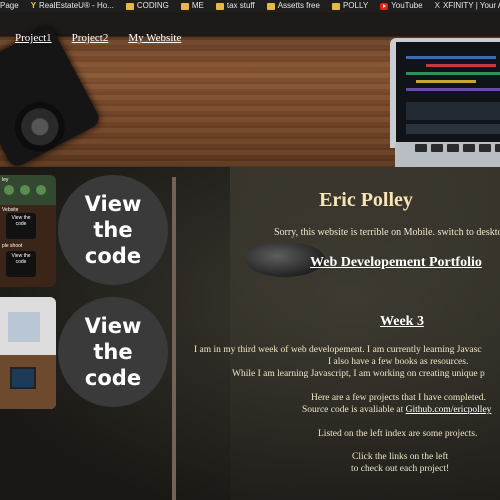 This screenshot has width=500, height=500. I want to click on bookmark-label: YouTube, so click(407, 5).